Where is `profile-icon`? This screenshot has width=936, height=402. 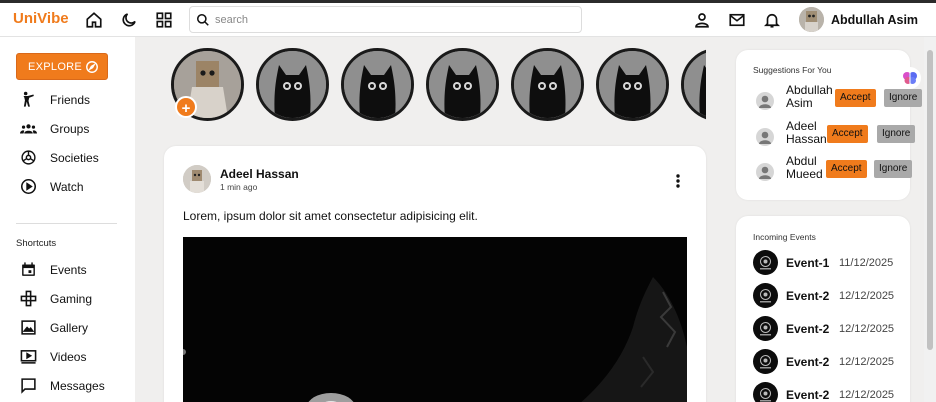 profile-icon is located at coordinates (702, 20).